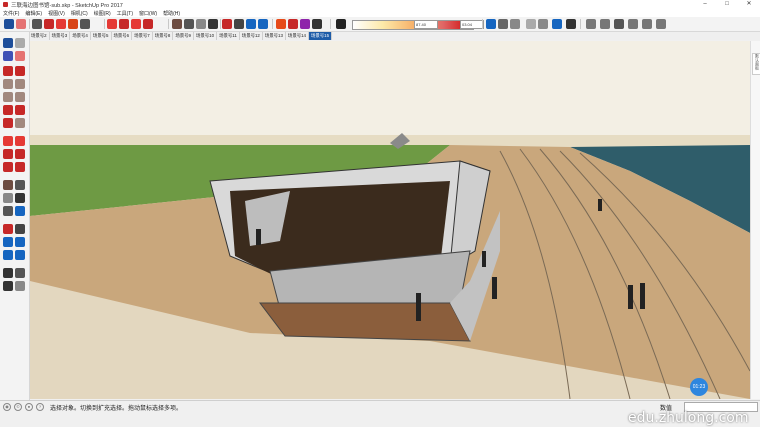  I want to click on layout-icon, so click(305, 24).